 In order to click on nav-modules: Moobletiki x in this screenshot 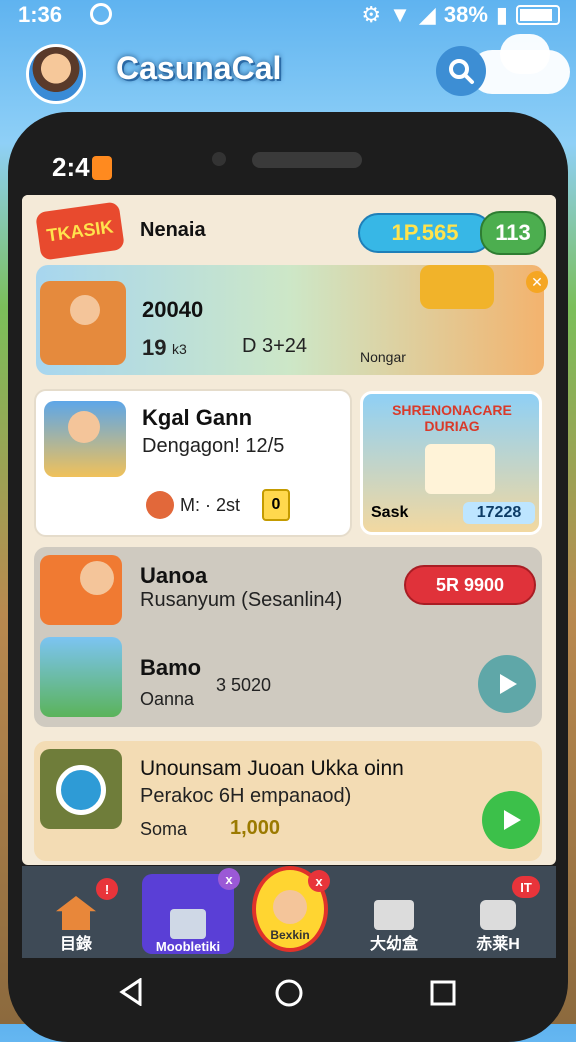, I will do `click(191, 911)`.